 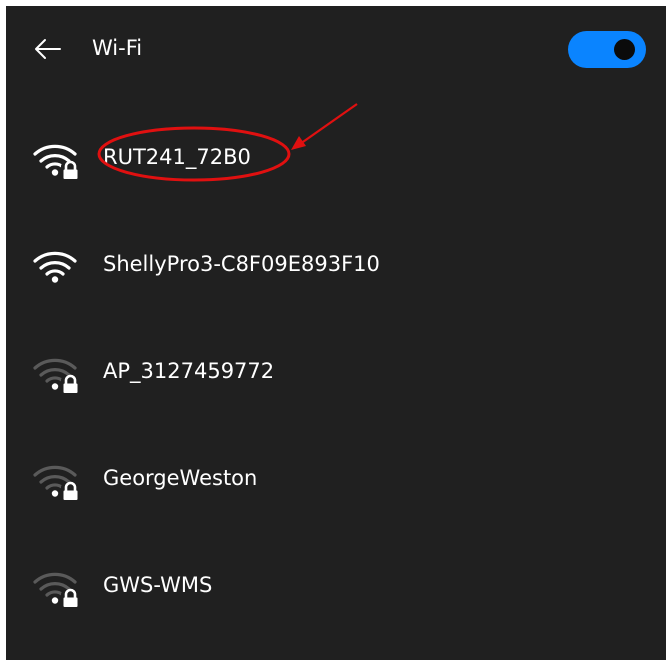 What do you see at coordinates (336, 375) in the screenshot?
I see `network-item: AP_3127459772` at bounding box center [336, 375].